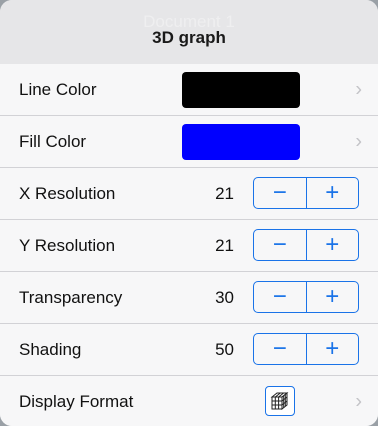  What do you see at coordinates (224, 349) in the screenshot?
I see `shading-value: 50` at bounding box center [224, 349].